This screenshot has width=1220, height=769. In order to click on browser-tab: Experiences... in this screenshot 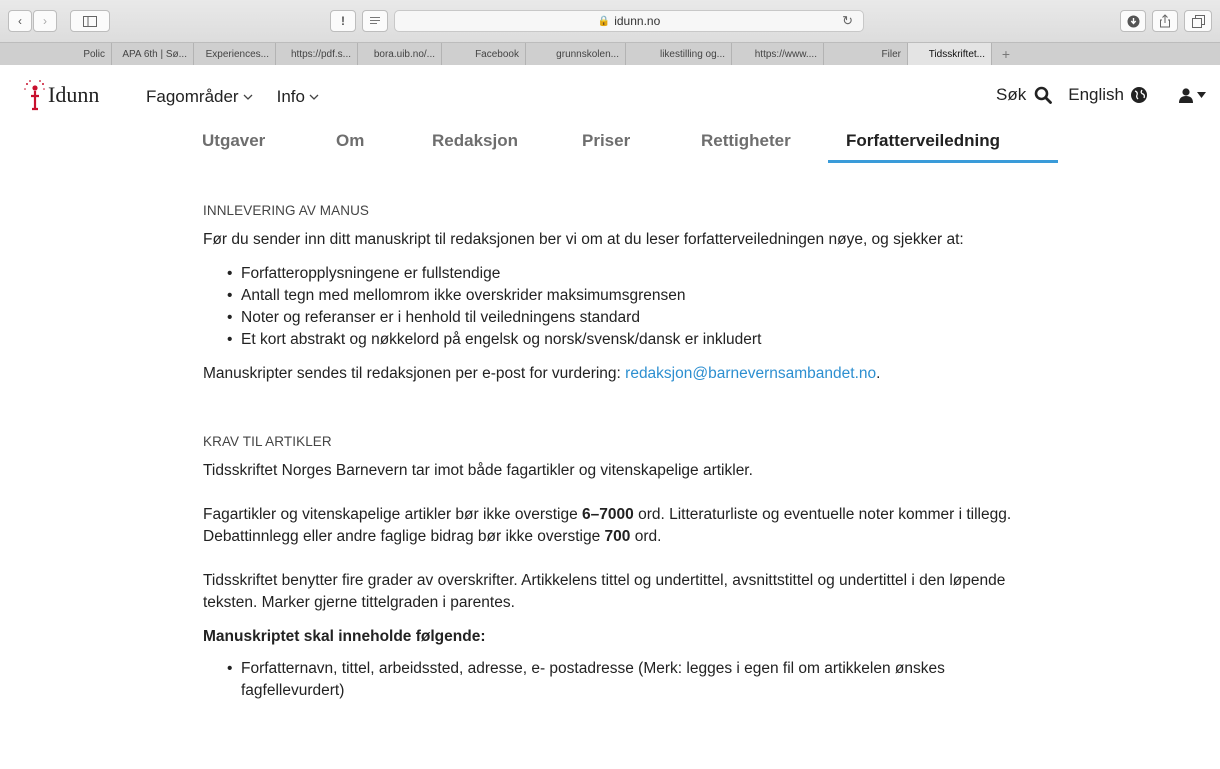, I will do `click(235, 54)`.